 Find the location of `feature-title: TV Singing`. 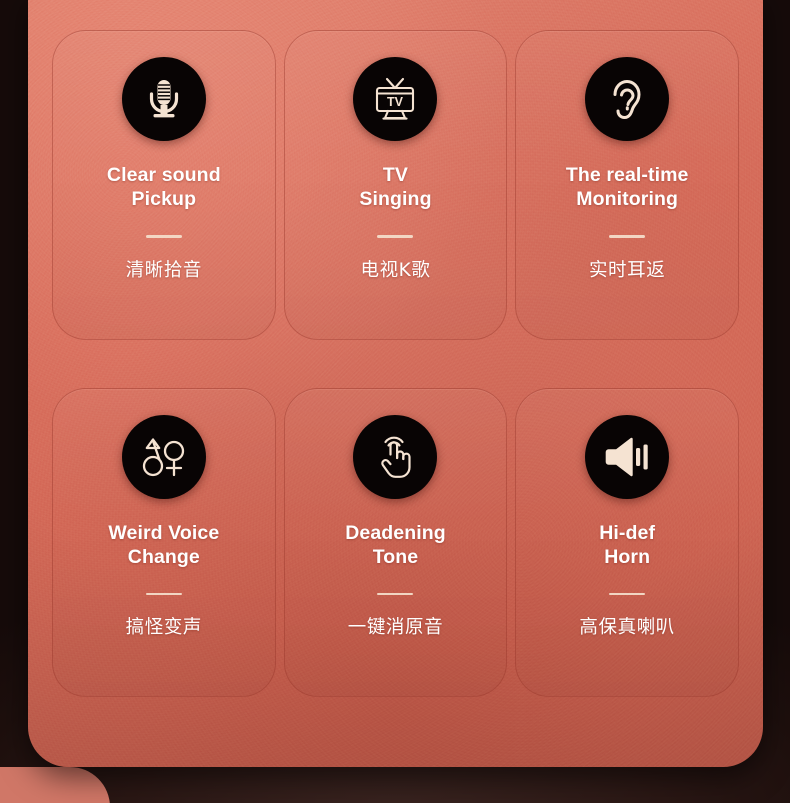

feature-title: TV Singing is located at coordinates (395, 187).